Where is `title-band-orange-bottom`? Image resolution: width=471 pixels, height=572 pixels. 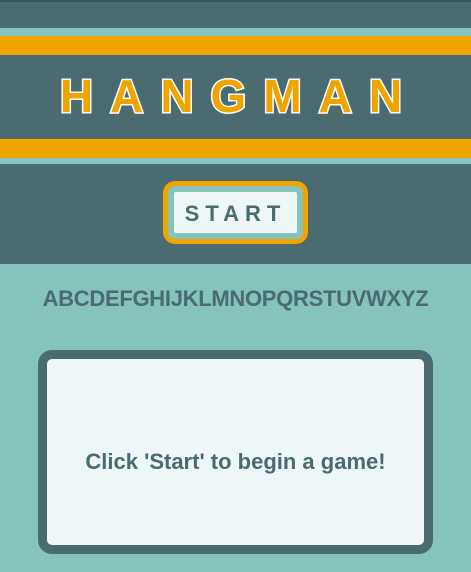
title-band-orange-bottom is located at coordinates (235, 148).